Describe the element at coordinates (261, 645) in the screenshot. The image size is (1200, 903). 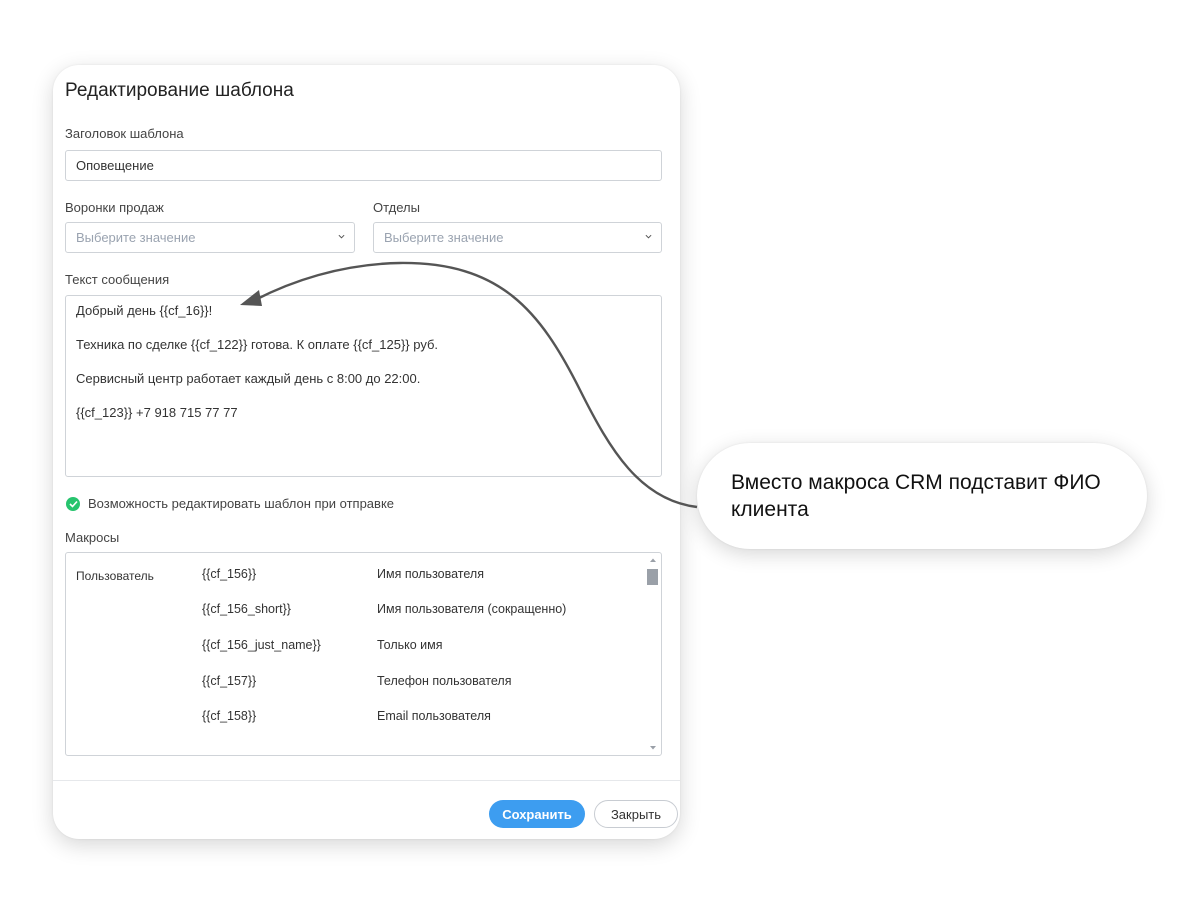
I see `macro-code: {{cf_156_just_name}}` at that location.